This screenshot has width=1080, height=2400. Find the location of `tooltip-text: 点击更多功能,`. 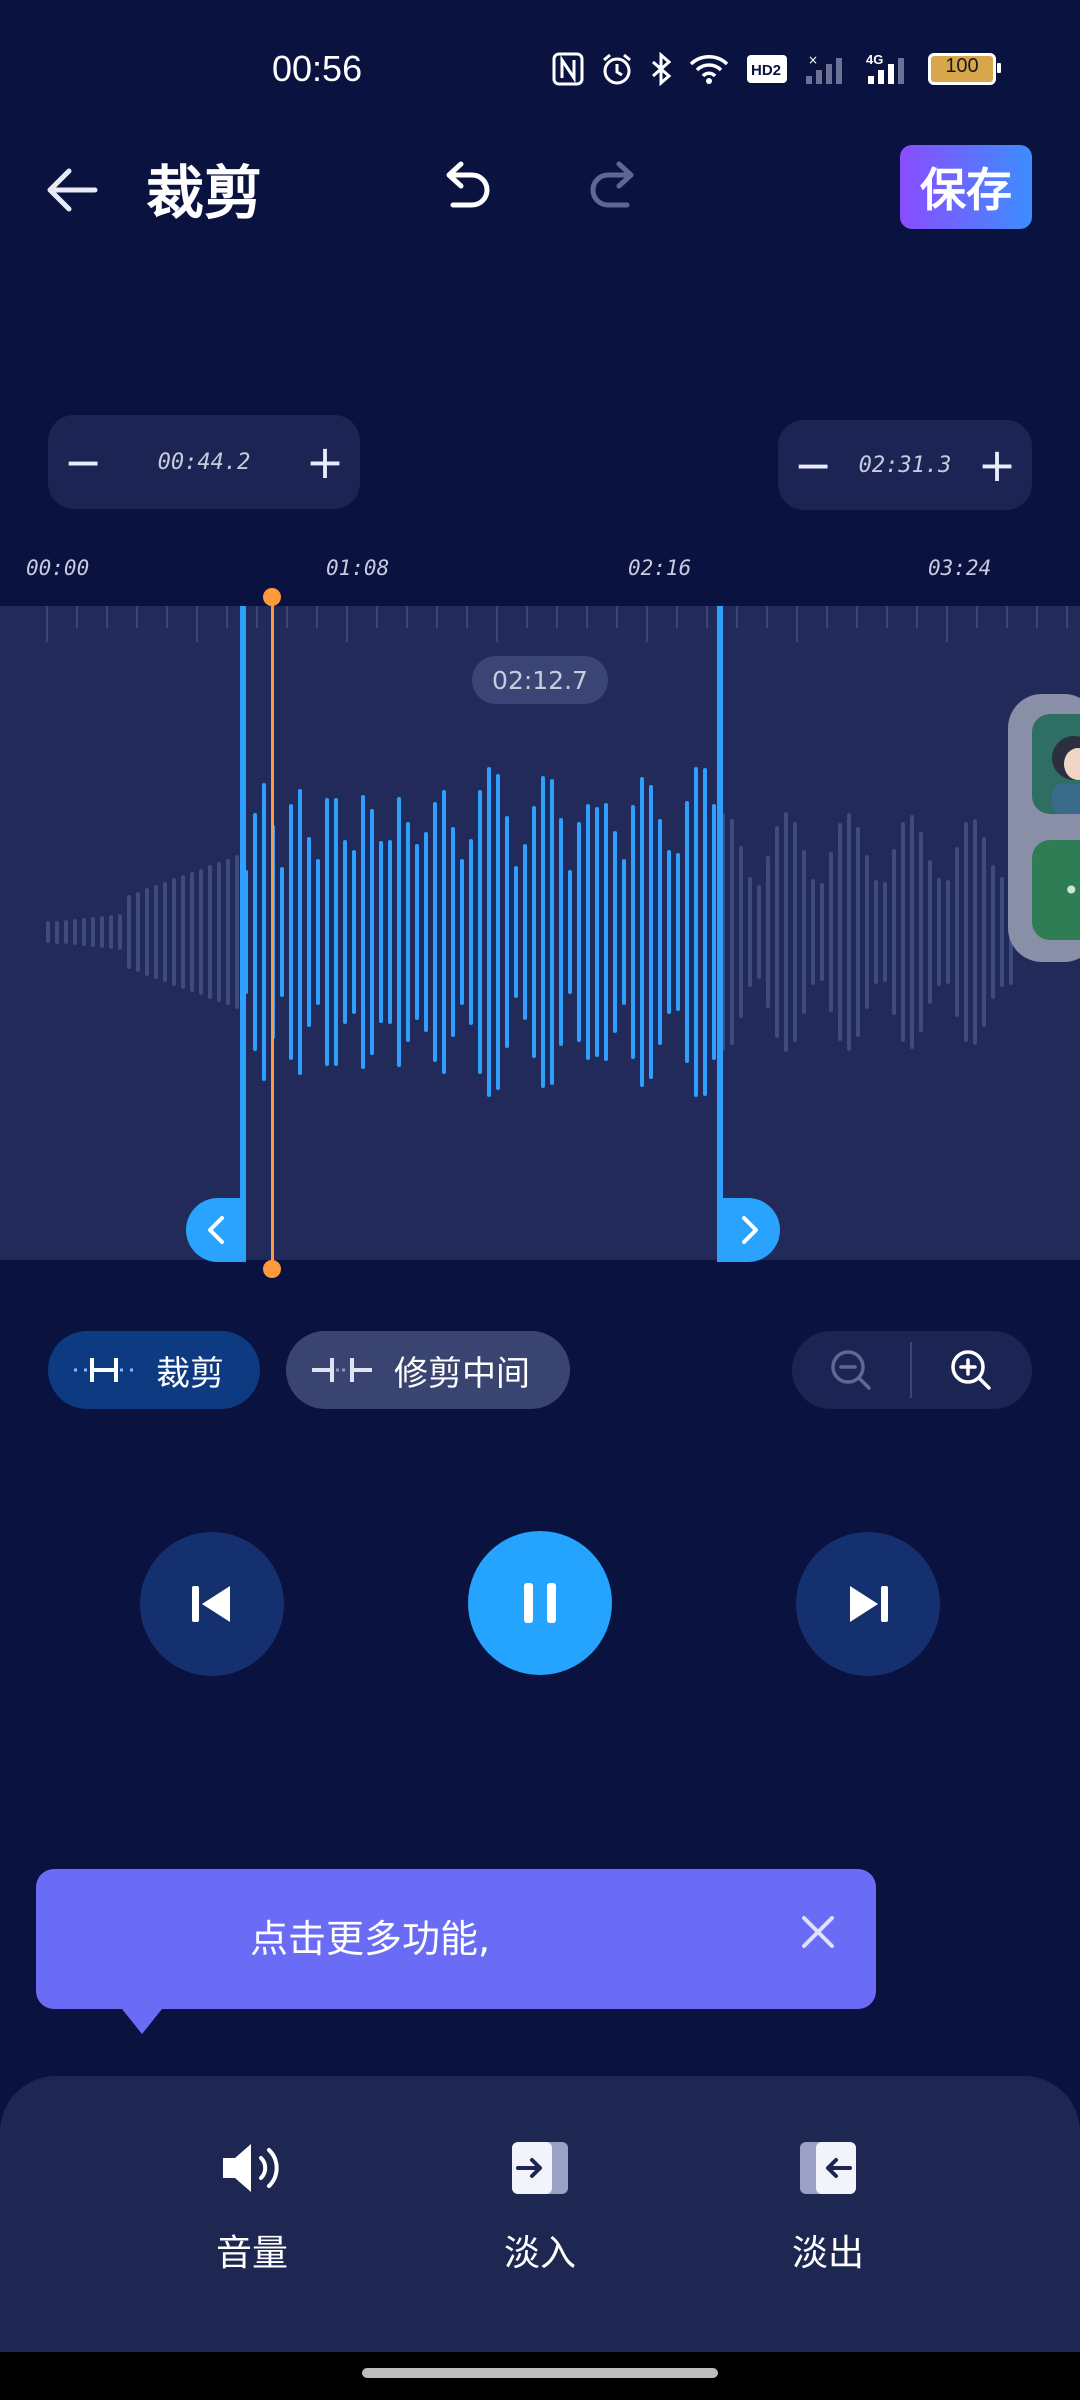

tooltip-text: 点击更多功能, is located at coordinates (370, 1939).